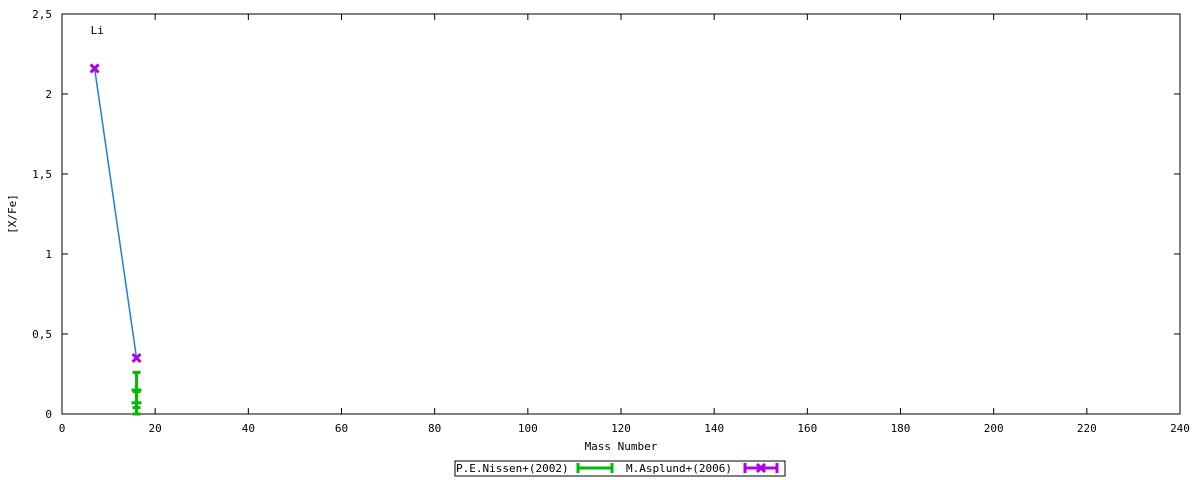 The image size is (1200, 480). Describe the element at coordinates (528, 428) in the screenshot. I see `x-tick-label: 100` at that location.